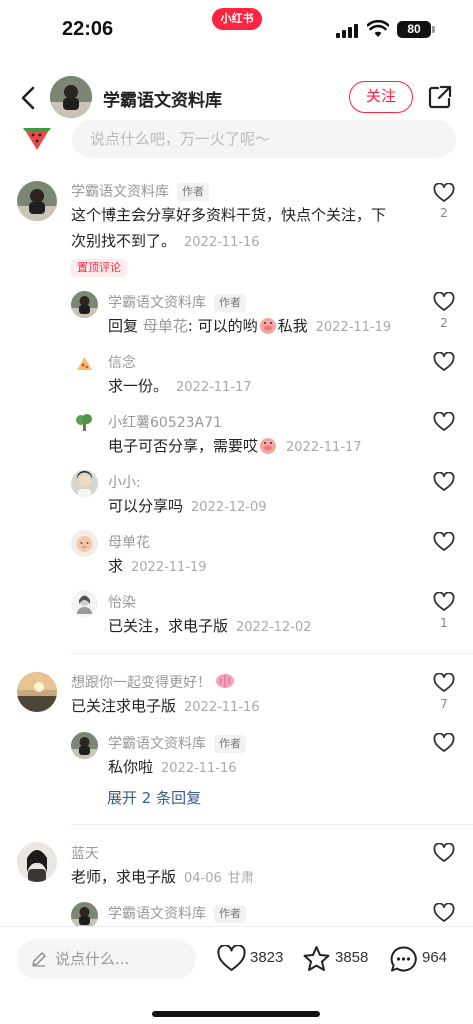  Describe the element at coordinates (435, 957) in the screenshot. I see `comment-total: 964` at that location.